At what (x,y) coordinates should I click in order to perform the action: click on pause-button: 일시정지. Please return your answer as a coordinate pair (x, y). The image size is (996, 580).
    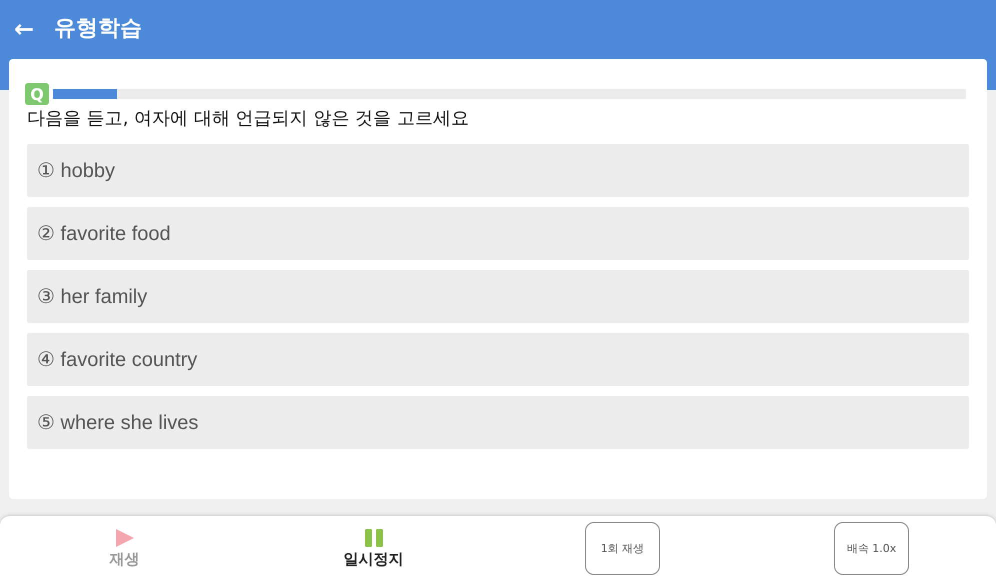
    Looking at the image, I should click on (374, 548).